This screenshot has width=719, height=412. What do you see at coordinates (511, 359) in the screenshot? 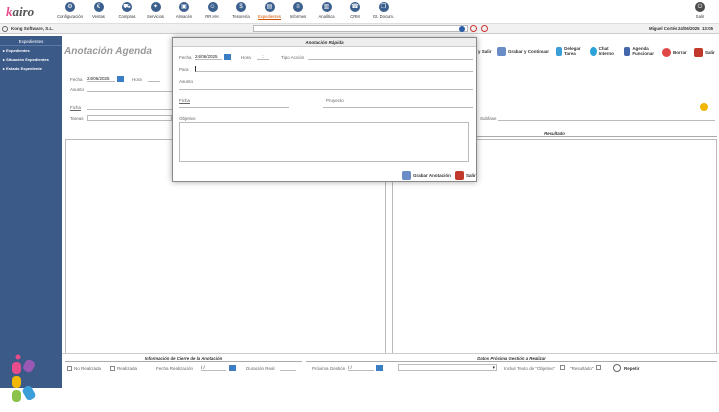
I see `proxima-header: Datos Próxima Gestión a Realizar` at bounding box center [511, 359].